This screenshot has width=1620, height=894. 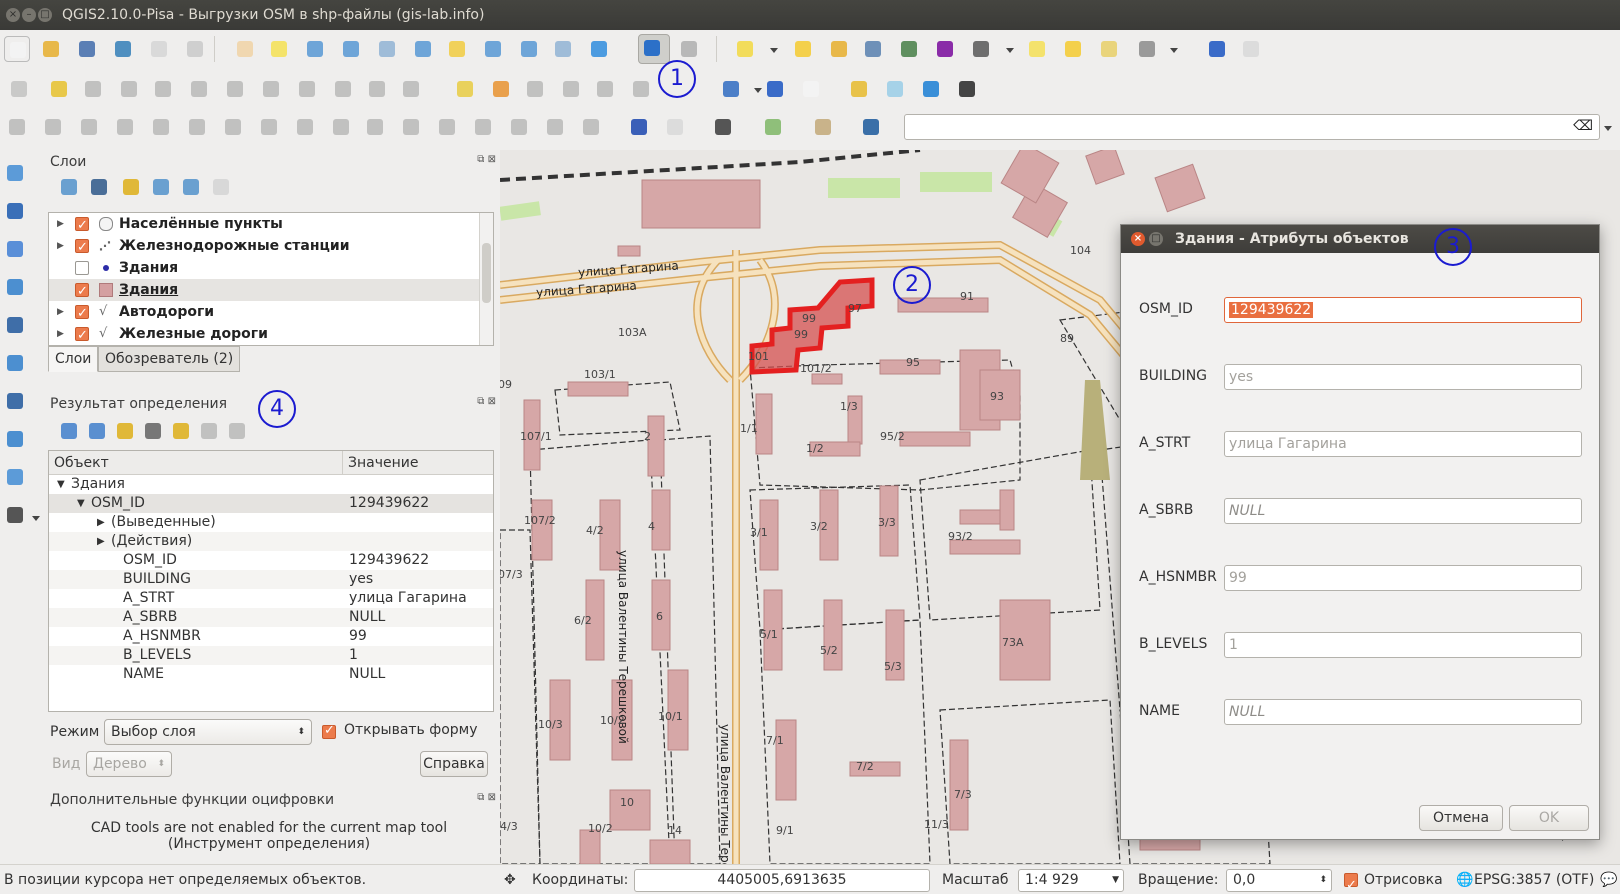 I want to click on delete-part-icon, so click(x=341, y=127).